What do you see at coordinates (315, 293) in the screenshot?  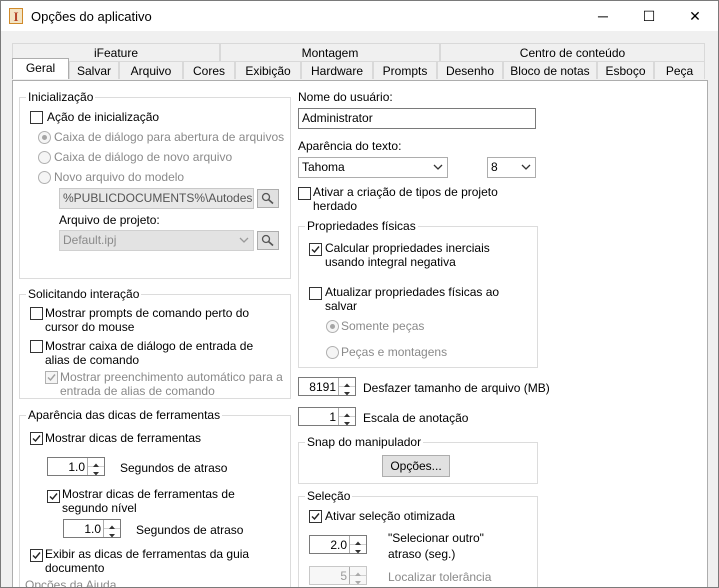 I see `atualizar-fisicas-checkbox` at bounding box center [315, 293].